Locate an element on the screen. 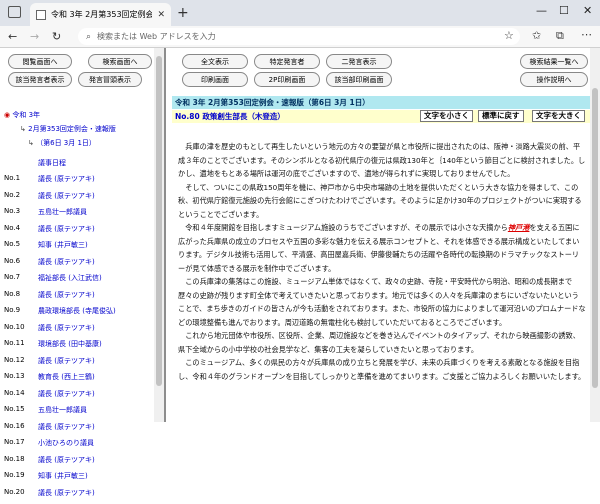 The image size is (600, 504). speaker-list-item: No.19 知事 (井戸敏三) is located at coordinates (77, 479).